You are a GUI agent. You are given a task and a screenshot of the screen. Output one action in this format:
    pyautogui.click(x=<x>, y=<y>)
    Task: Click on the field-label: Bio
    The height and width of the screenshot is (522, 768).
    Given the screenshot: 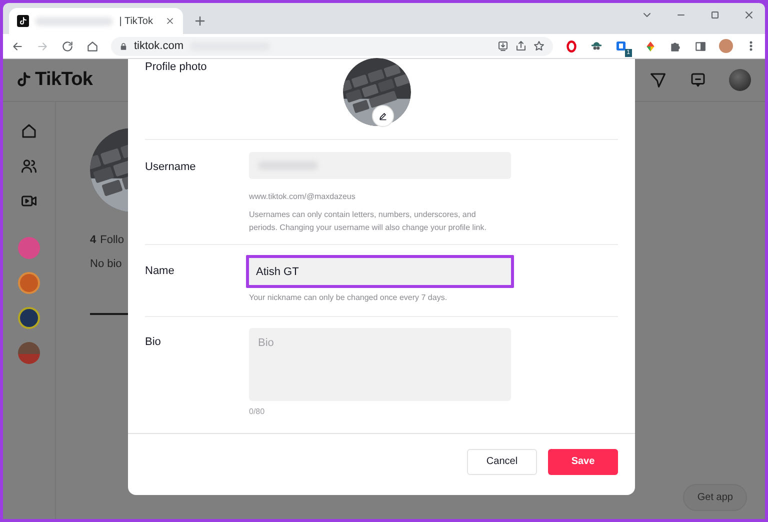 What is the action you would take?
    pyautogui.click(x=153, y=342)
    